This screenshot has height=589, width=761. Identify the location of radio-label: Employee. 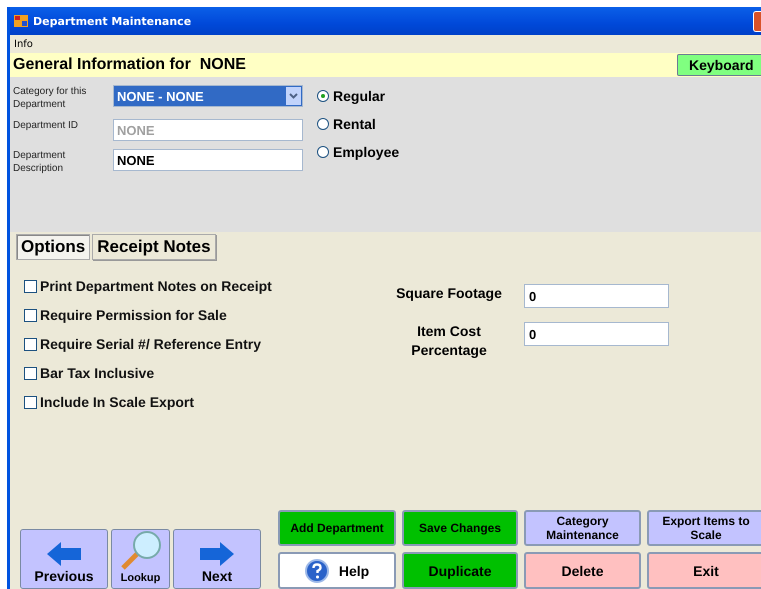
(366, 152).